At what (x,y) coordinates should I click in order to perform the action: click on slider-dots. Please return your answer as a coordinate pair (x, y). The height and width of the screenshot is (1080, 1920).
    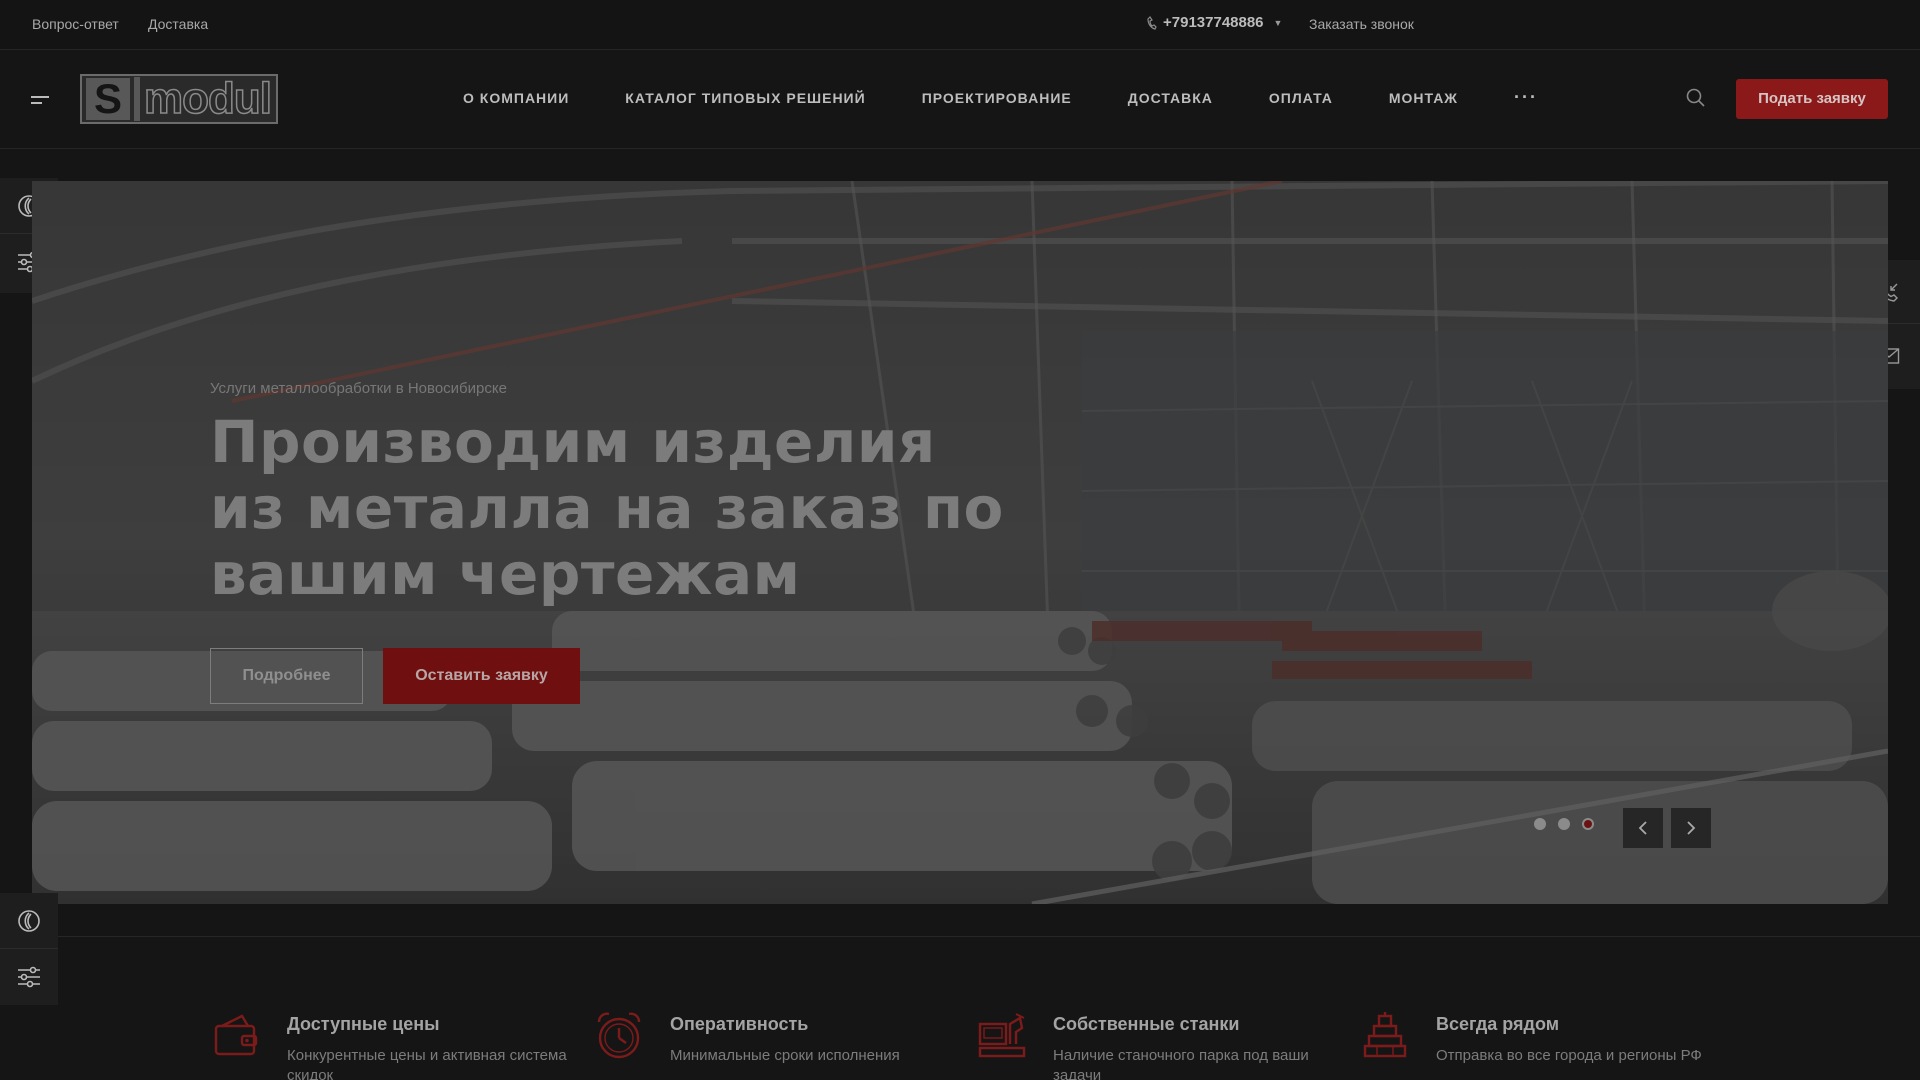
    Looking at the image, I should click on (1564, 824).